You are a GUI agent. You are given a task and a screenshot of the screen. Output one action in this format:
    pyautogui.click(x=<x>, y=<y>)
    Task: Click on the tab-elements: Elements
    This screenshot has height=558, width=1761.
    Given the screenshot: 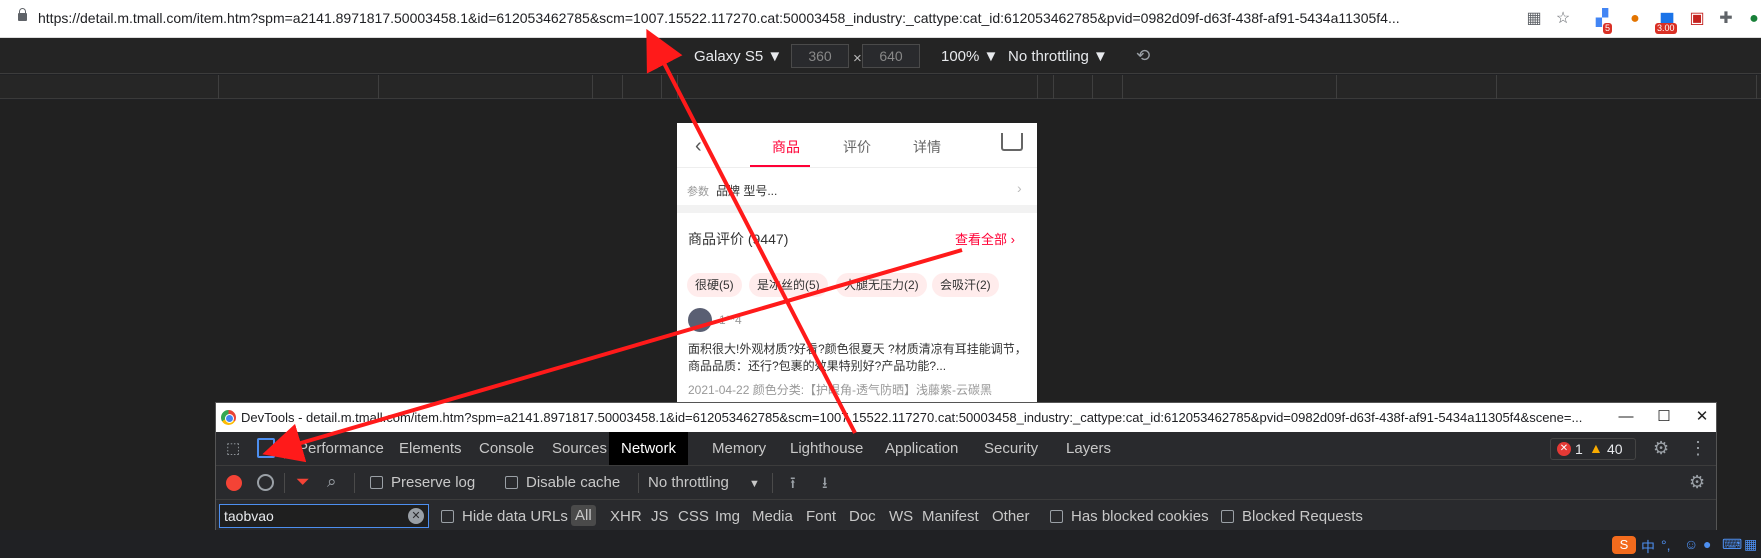 What is the action you would take?
    pyautogui.click(x=430, y=448)
    